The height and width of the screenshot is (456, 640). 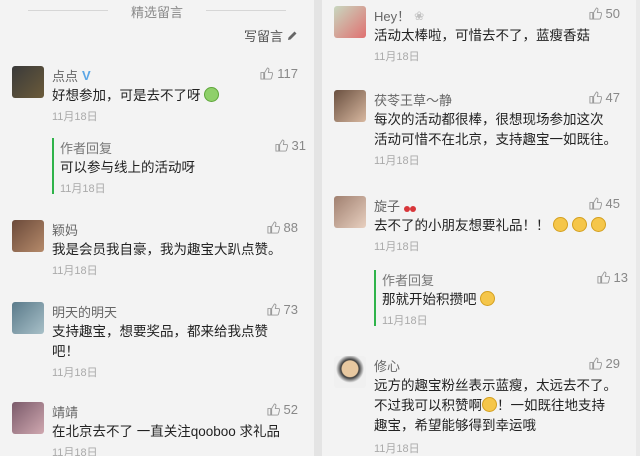 What do you see at coordinates (290, 145) in the screenshot?
I see `reply-like-button: 31` at bounding box center [290, 145].